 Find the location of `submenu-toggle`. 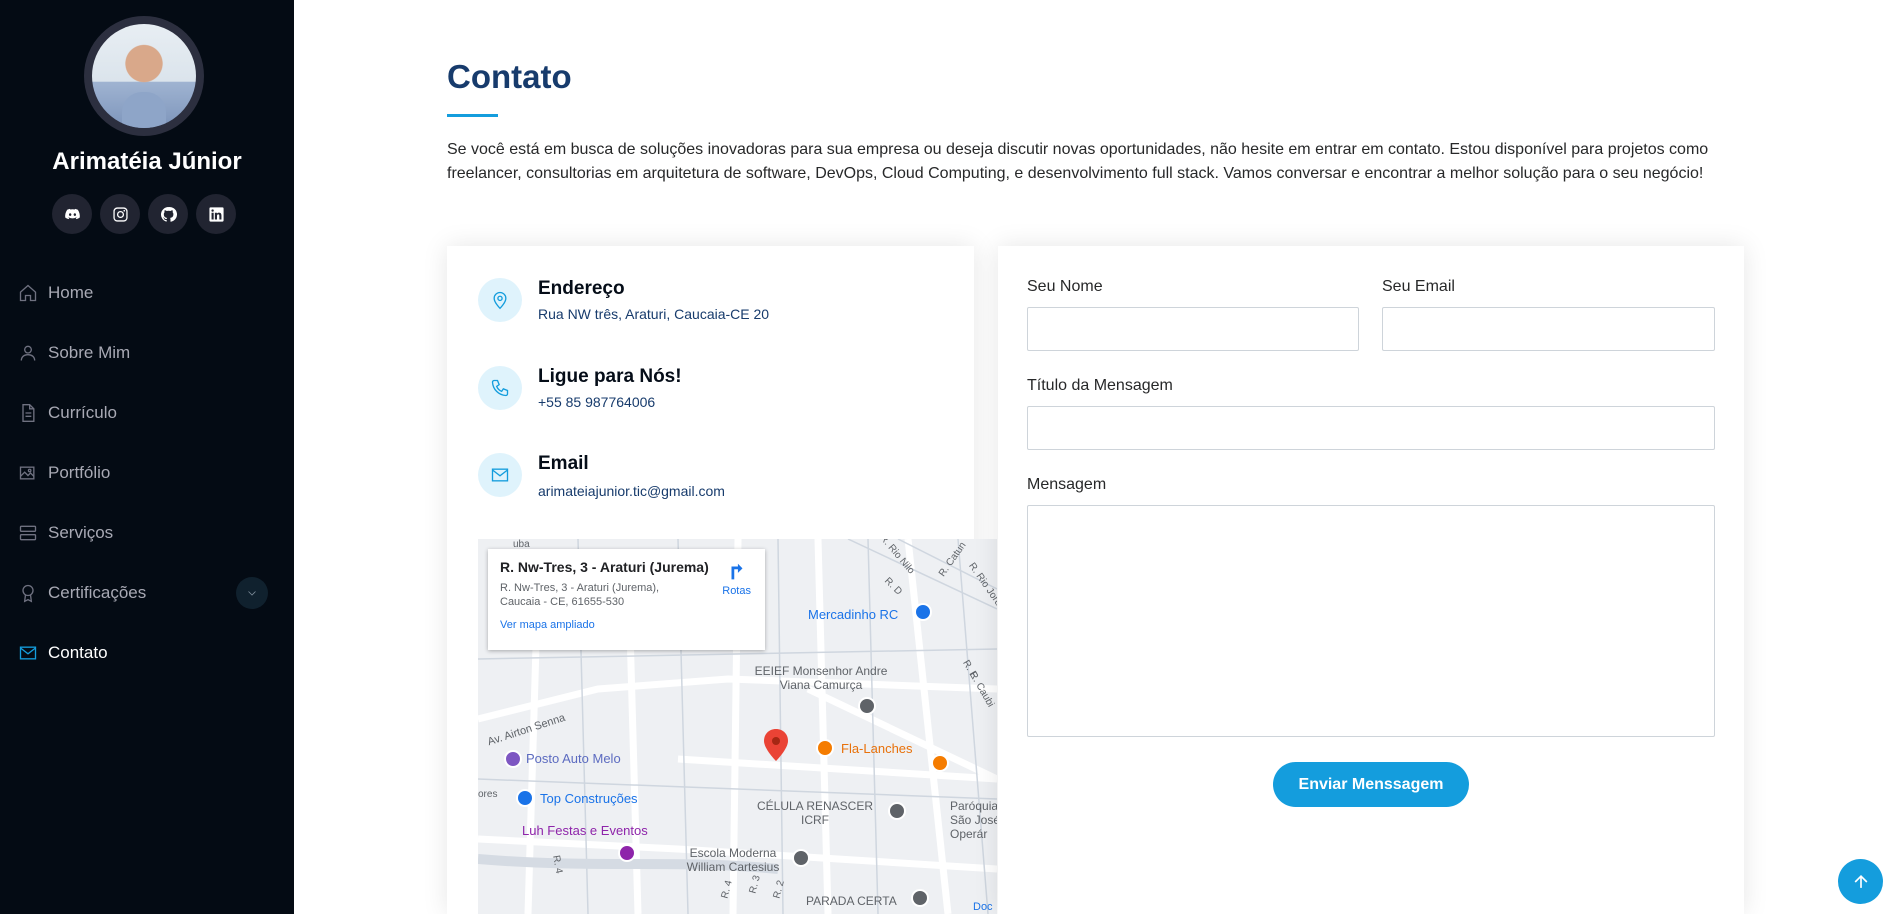

submenu-toggle is located at coordinates (252, 593).